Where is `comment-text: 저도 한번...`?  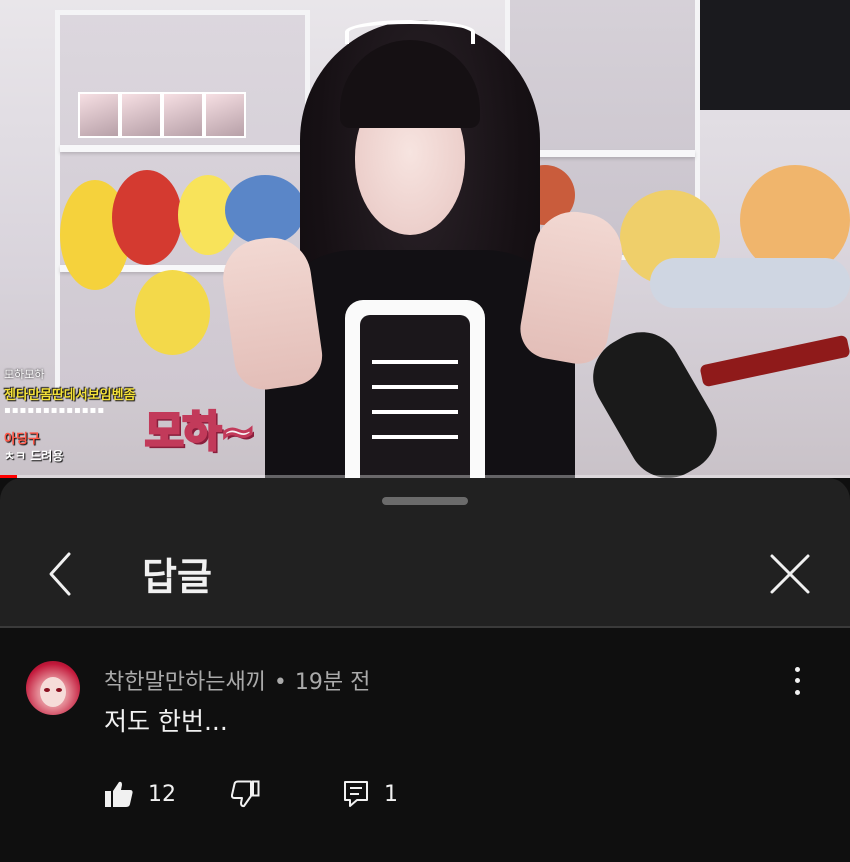 comment-text: 저도 한번... is located at coordinates (166, 721).